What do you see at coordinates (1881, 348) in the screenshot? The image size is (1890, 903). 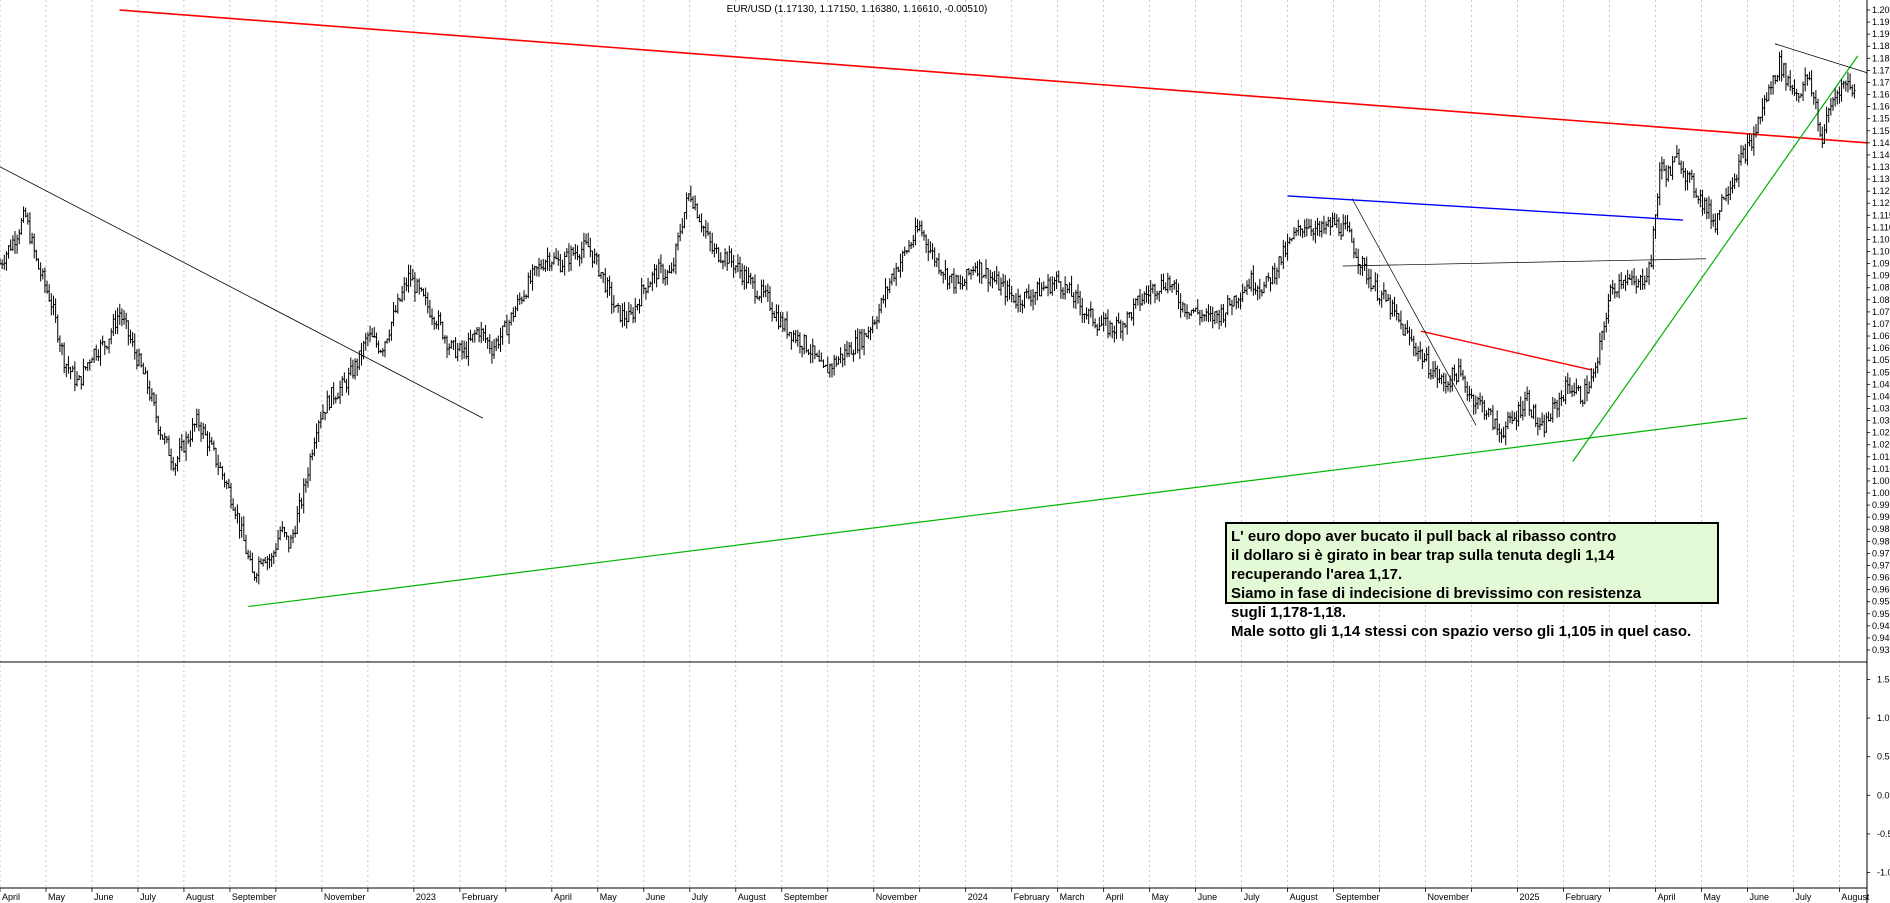 I see `price-tick-label: 1.060` at bounding box center [1881, 348].